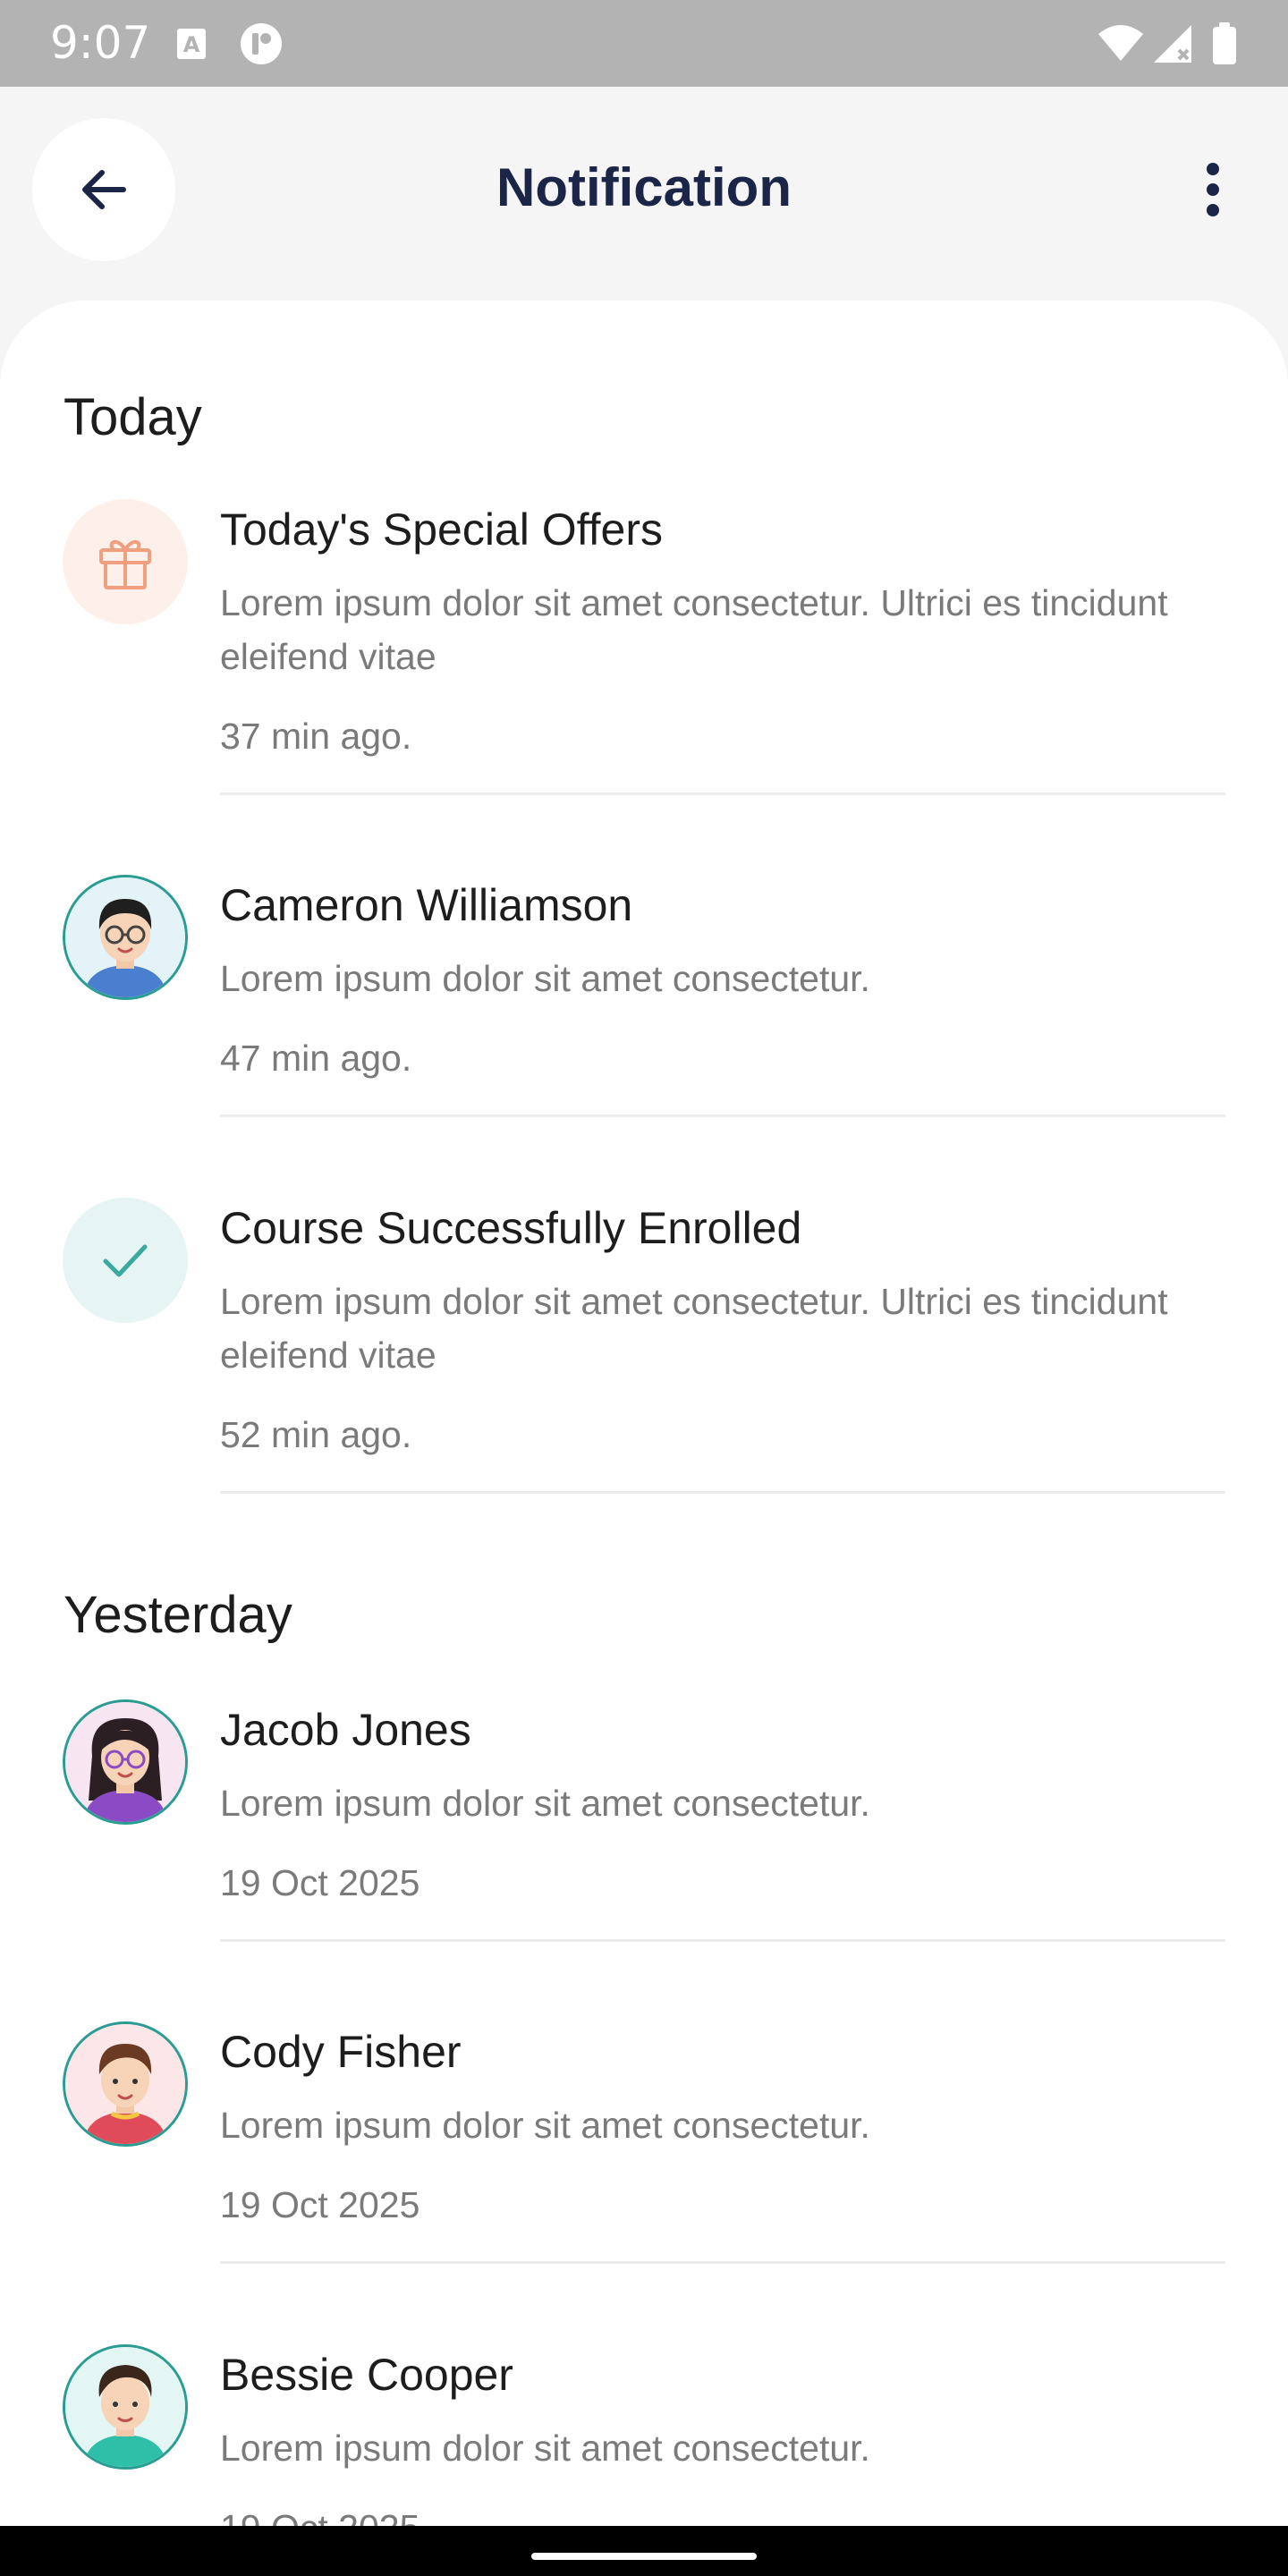  I want to click on woman-glasses-avatar-icon, so click(125, 1762).